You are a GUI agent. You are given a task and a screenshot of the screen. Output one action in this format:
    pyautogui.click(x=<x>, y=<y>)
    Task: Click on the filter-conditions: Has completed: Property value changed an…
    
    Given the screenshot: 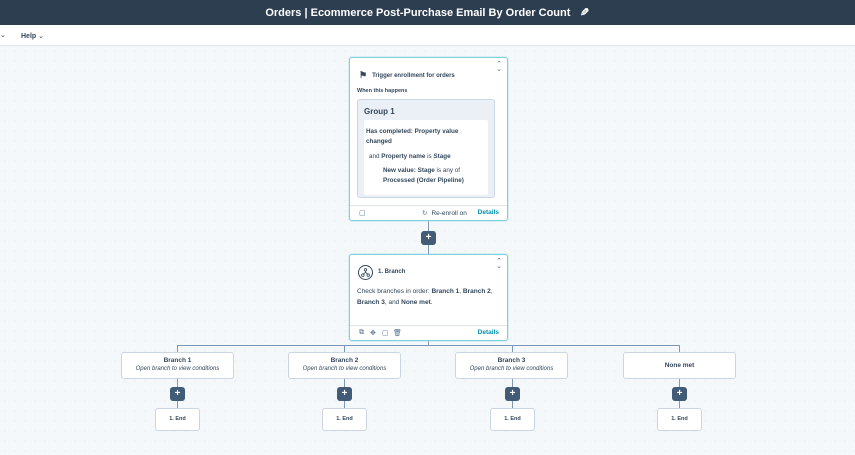 What is the action you would take?
    pyautogui.click(x=426, y=157)
    